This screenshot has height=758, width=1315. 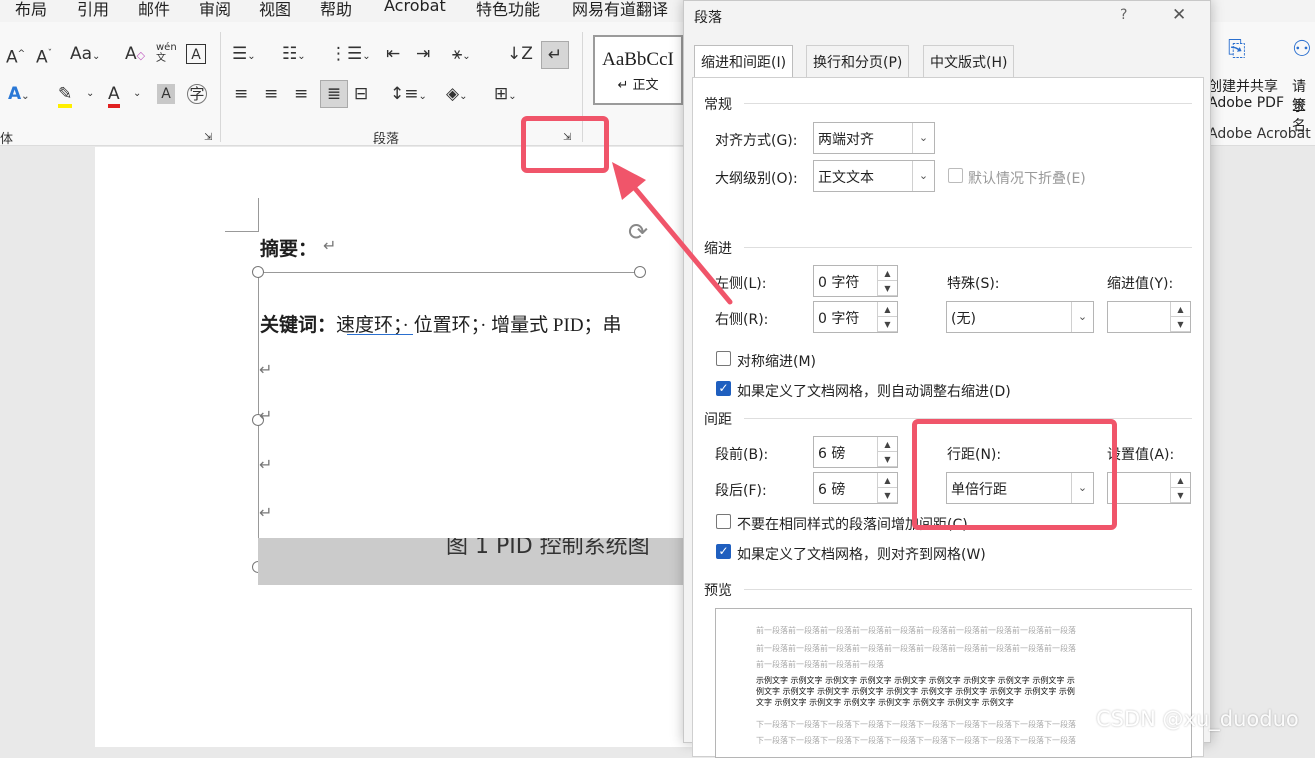 I want to click on create-share-label-1: 创建并共享, so click(x=1243, y=86).